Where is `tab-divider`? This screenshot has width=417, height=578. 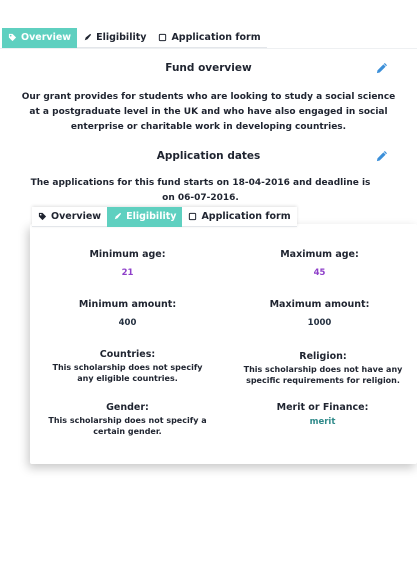
tab-divider is located at coordinates (208, 48).